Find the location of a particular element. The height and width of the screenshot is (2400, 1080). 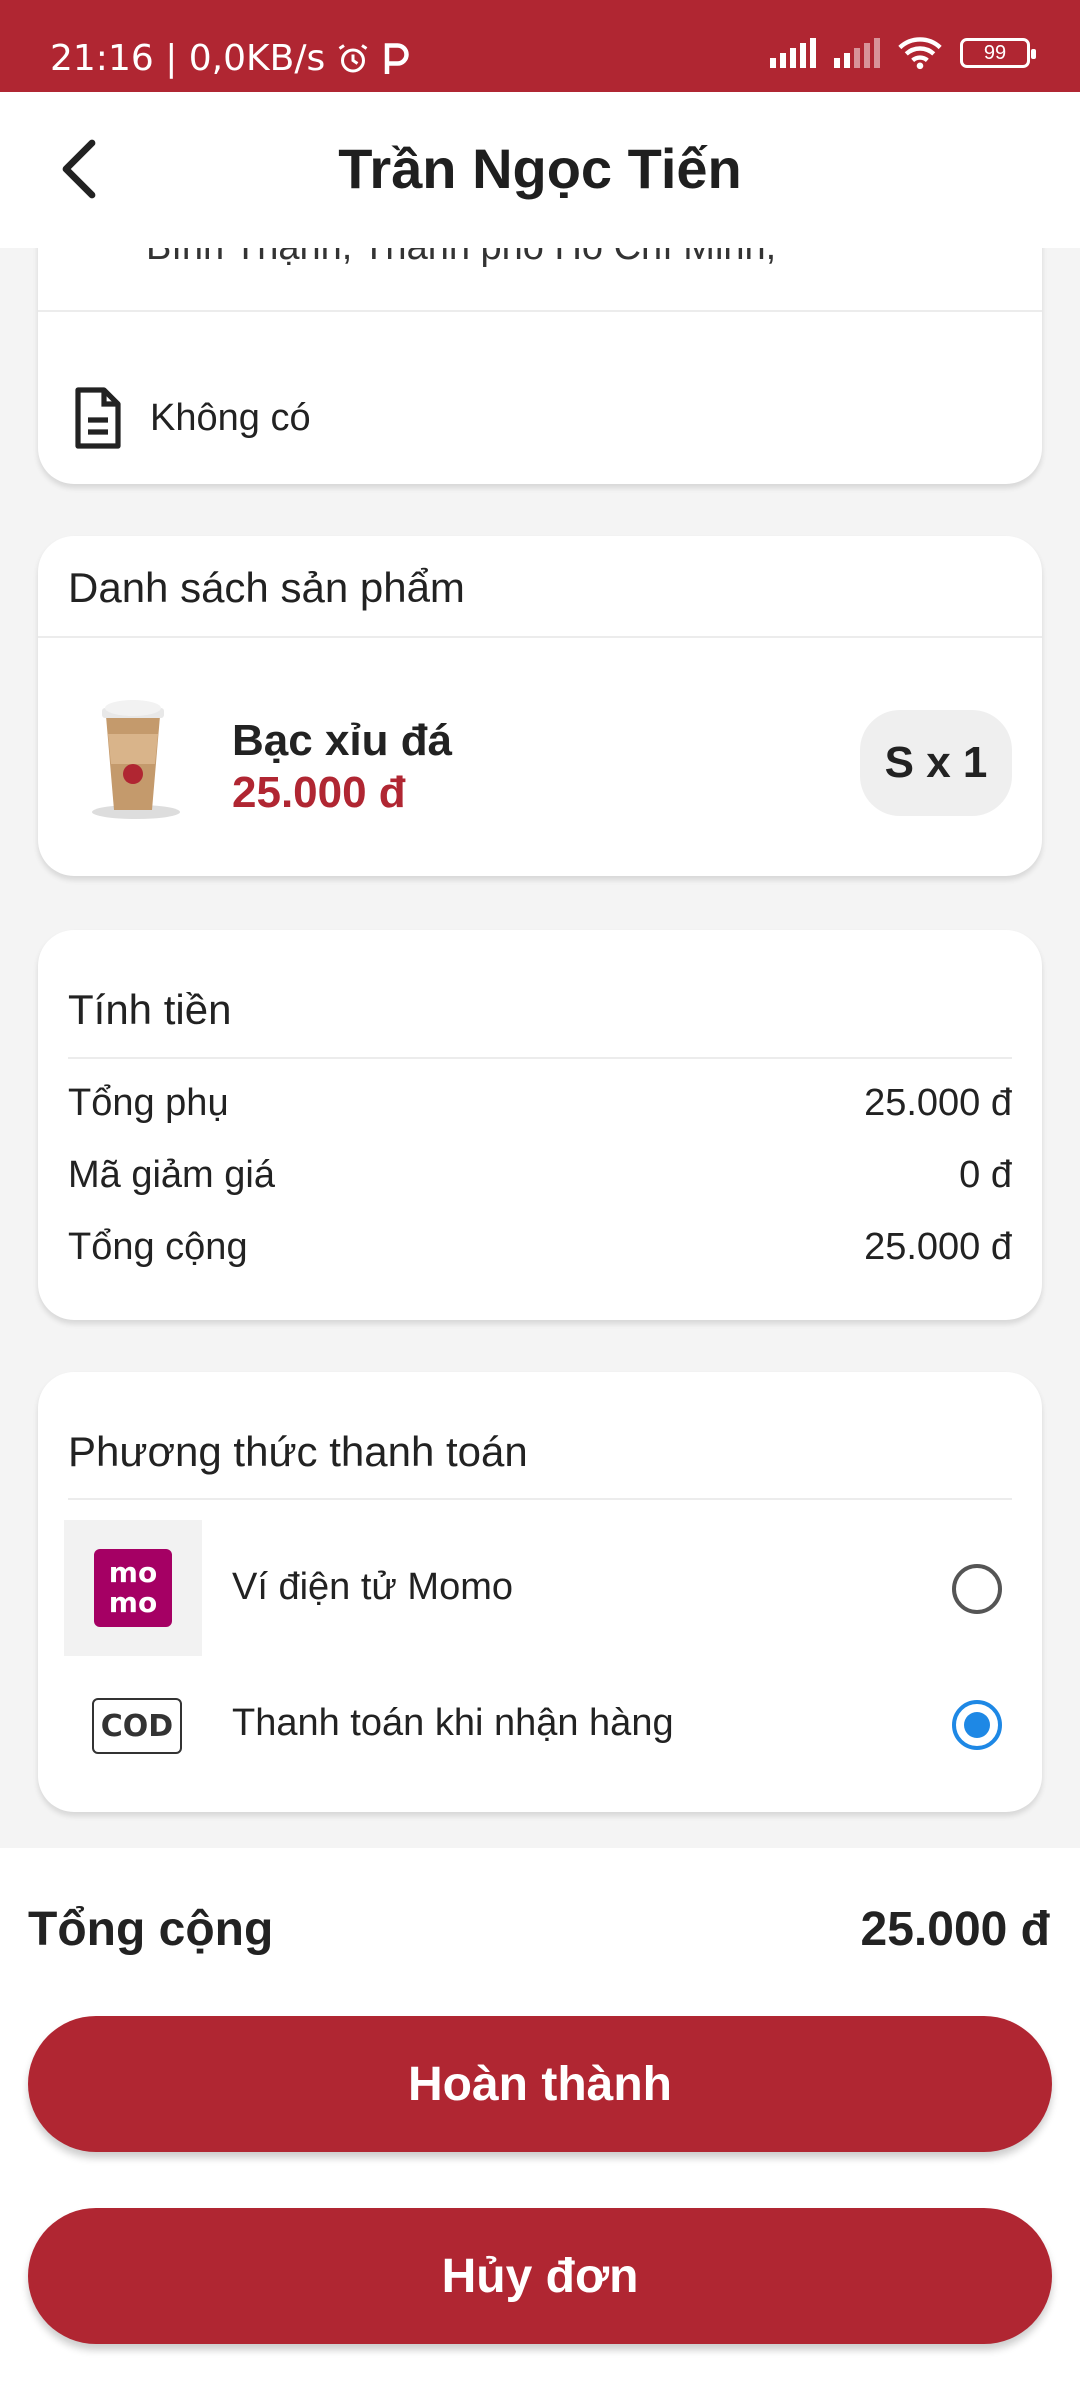

total-value-bill: 25.000 đ is located at coordinates (938, 1247).